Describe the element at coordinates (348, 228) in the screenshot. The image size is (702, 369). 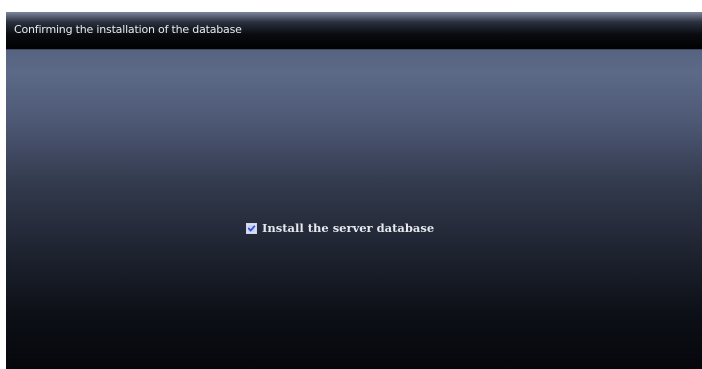
I see `install-server-database-label: Install the server database` at that location.